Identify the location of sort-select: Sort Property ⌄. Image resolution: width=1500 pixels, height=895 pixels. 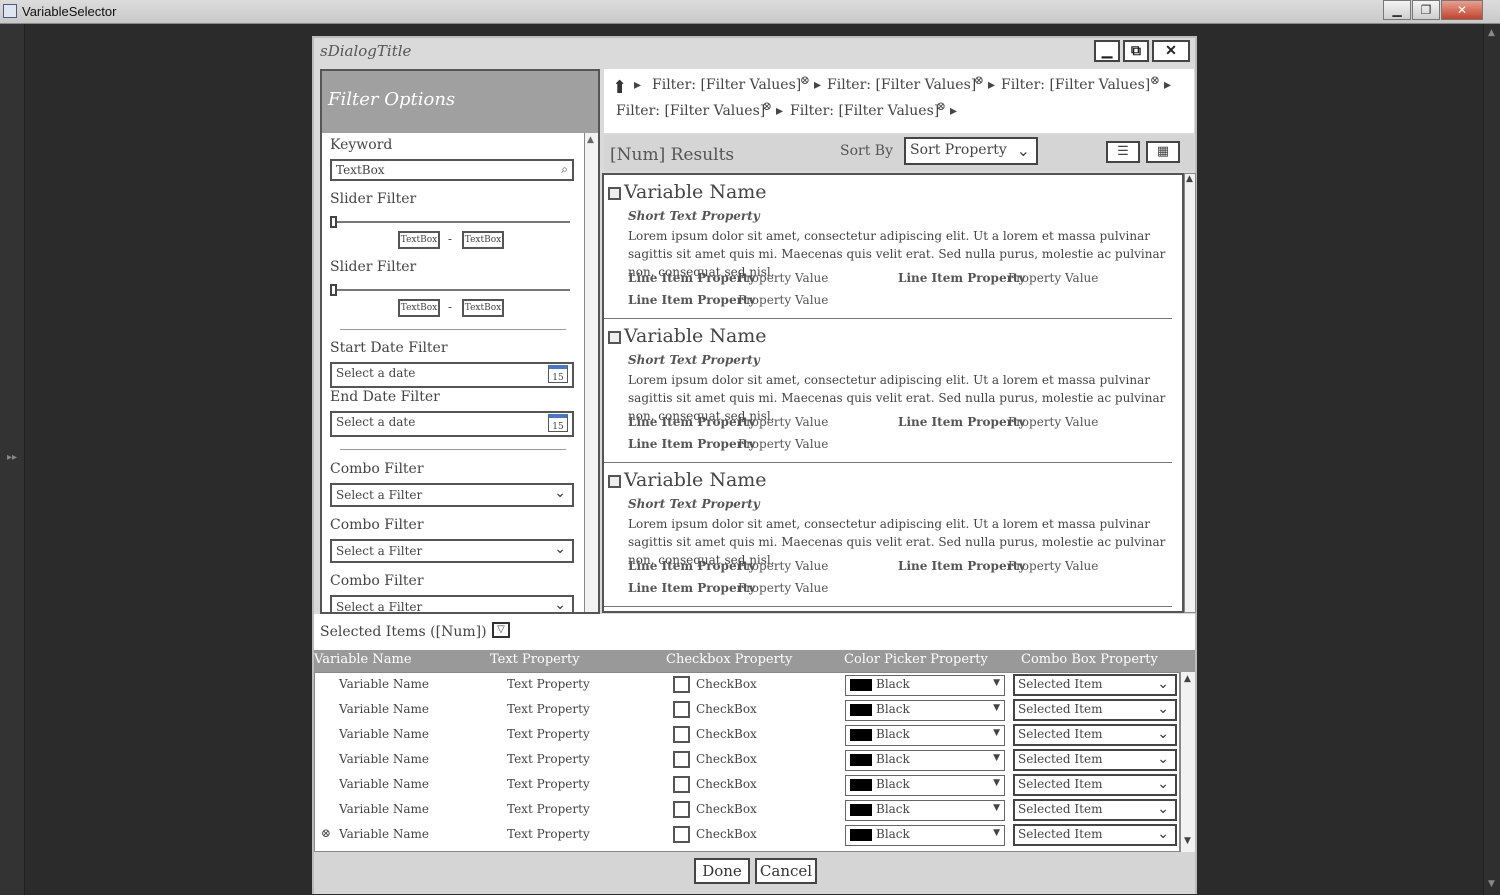
(971, 151).